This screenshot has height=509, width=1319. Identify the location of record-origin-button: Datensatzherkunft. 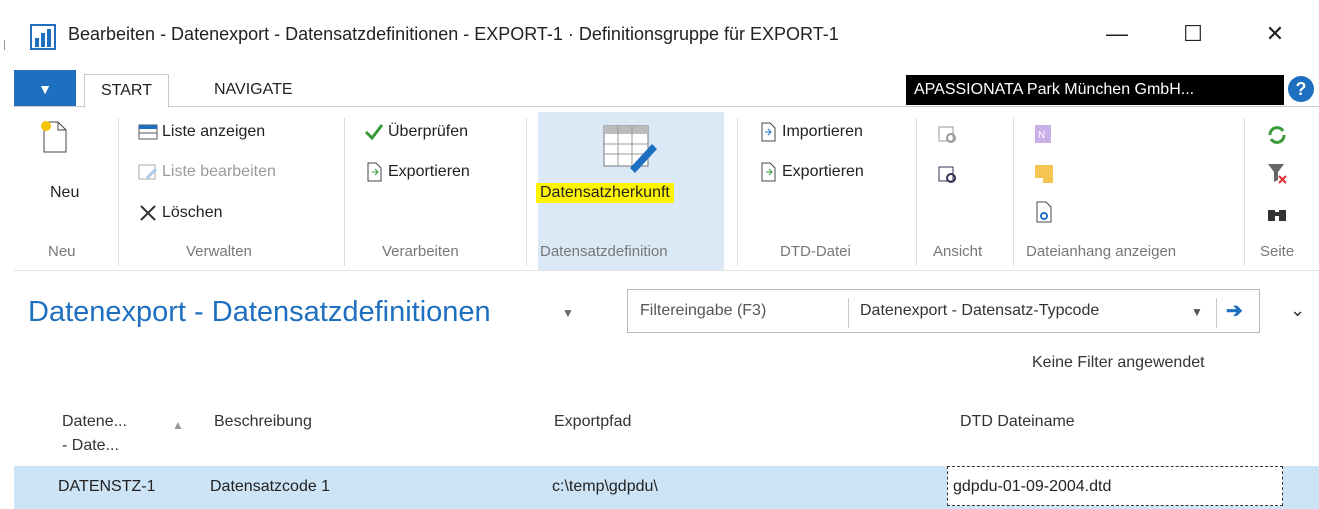
(605, 193).